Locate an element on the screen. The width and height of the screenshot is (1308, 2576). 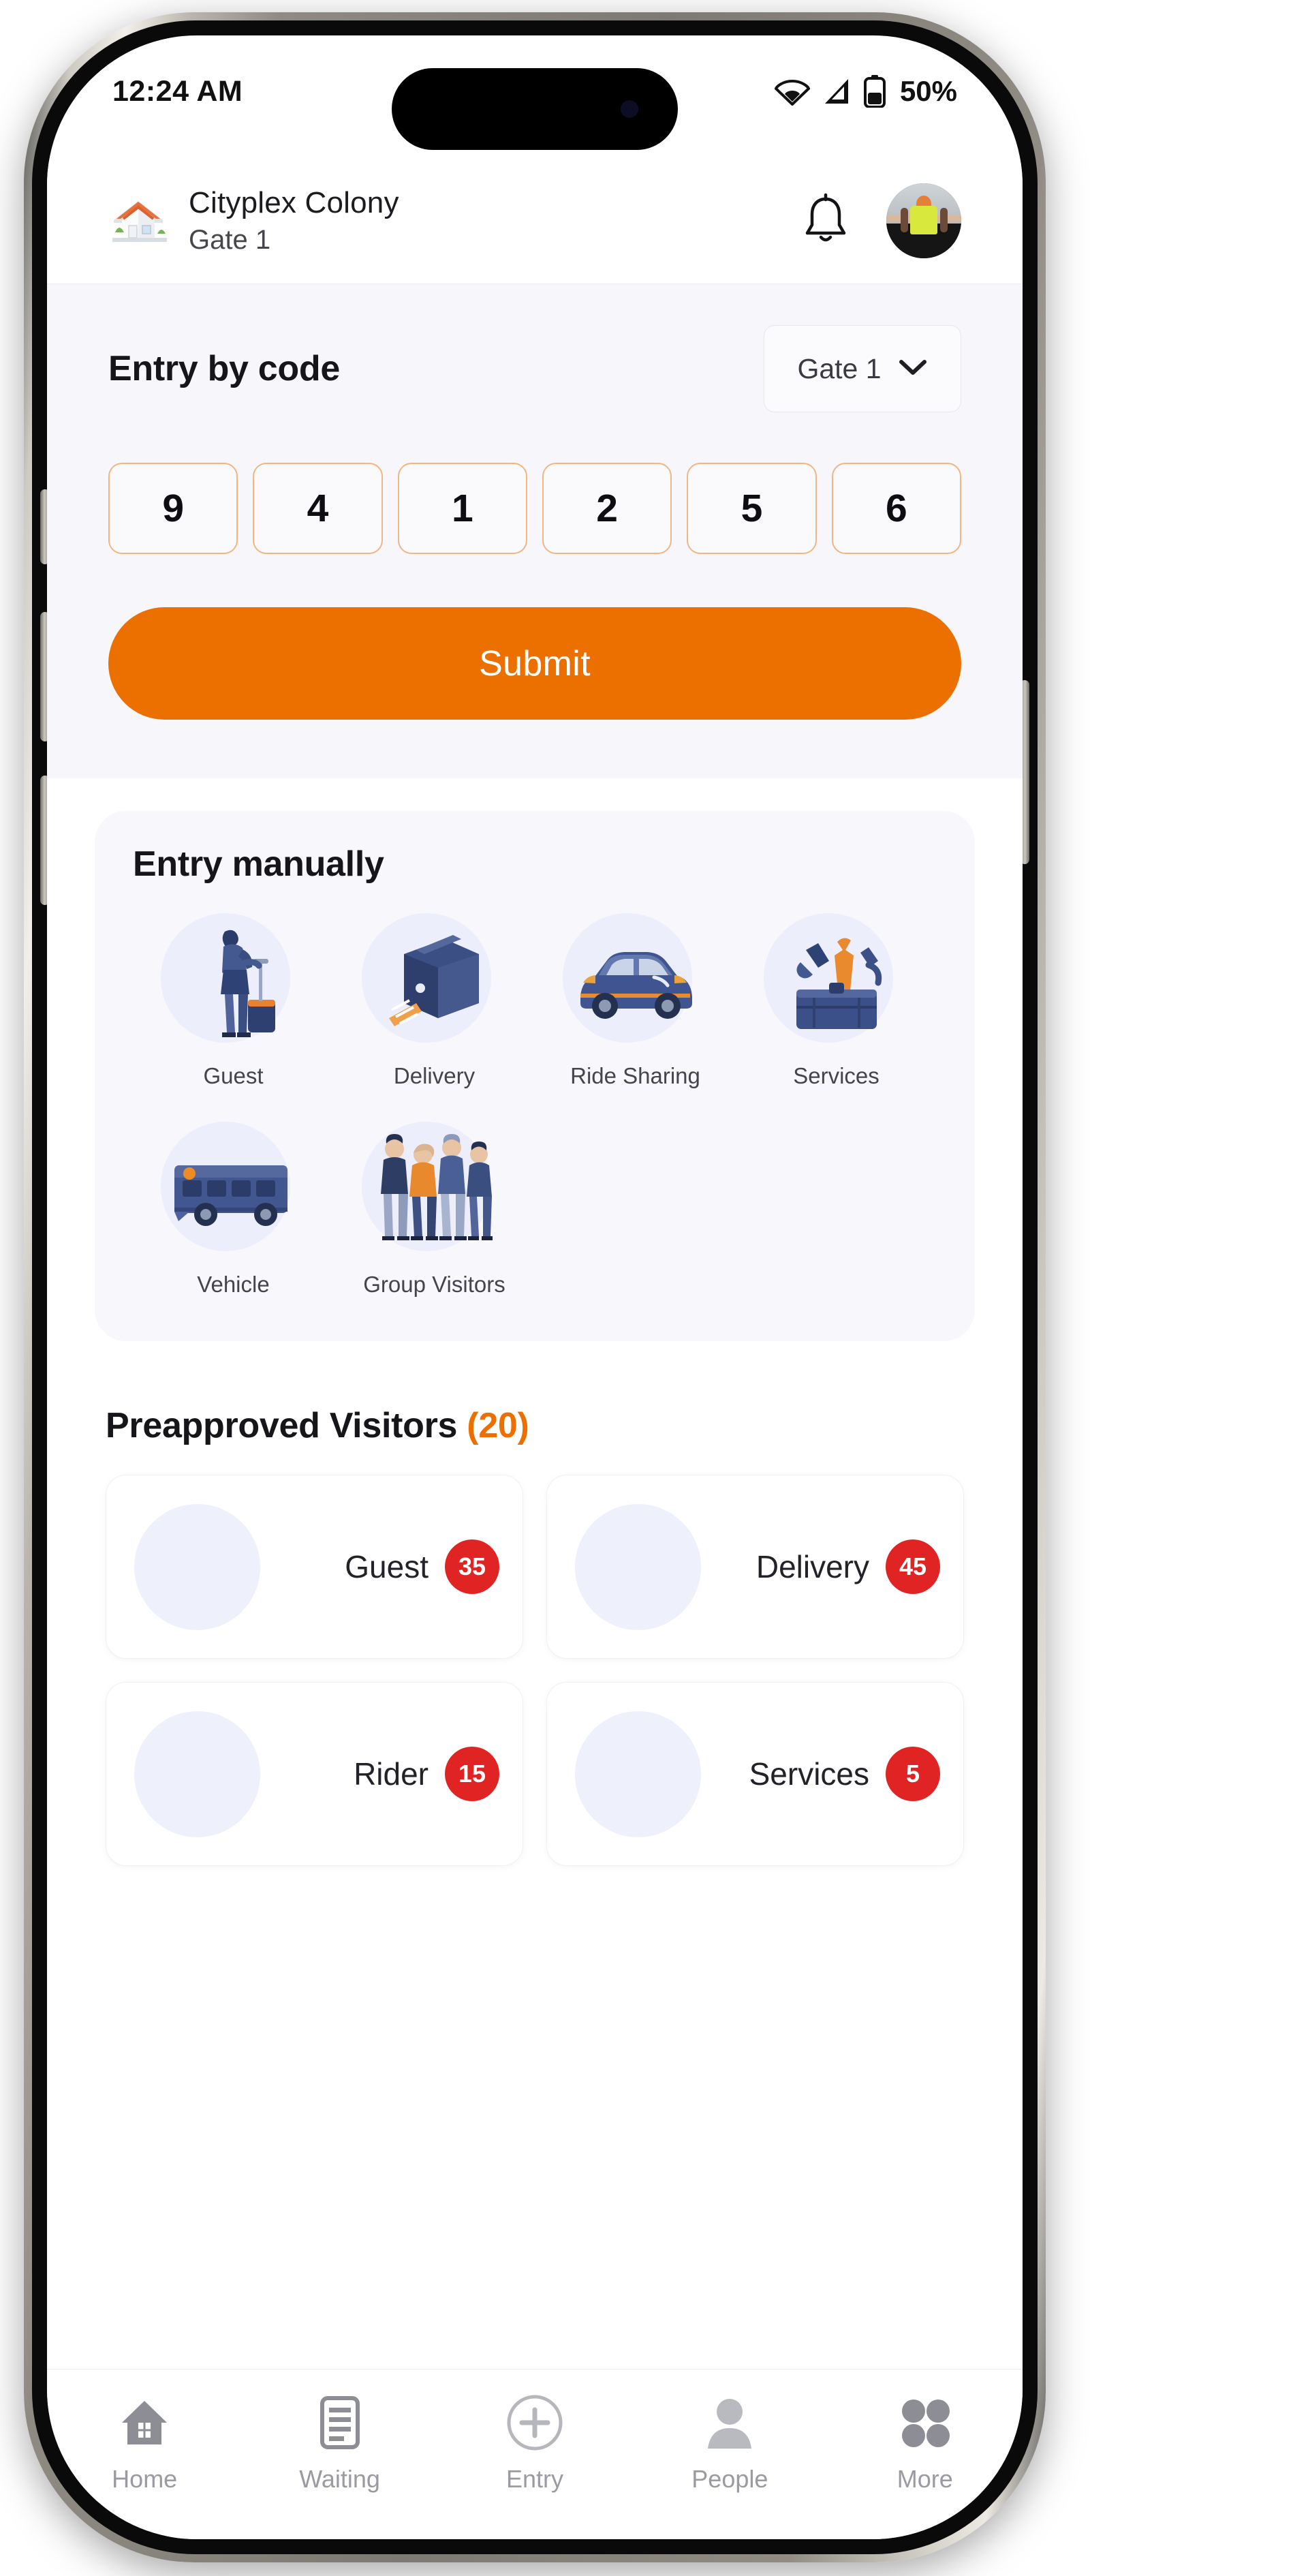
nav-item-label: Home is located at coordinates (145, 2479).